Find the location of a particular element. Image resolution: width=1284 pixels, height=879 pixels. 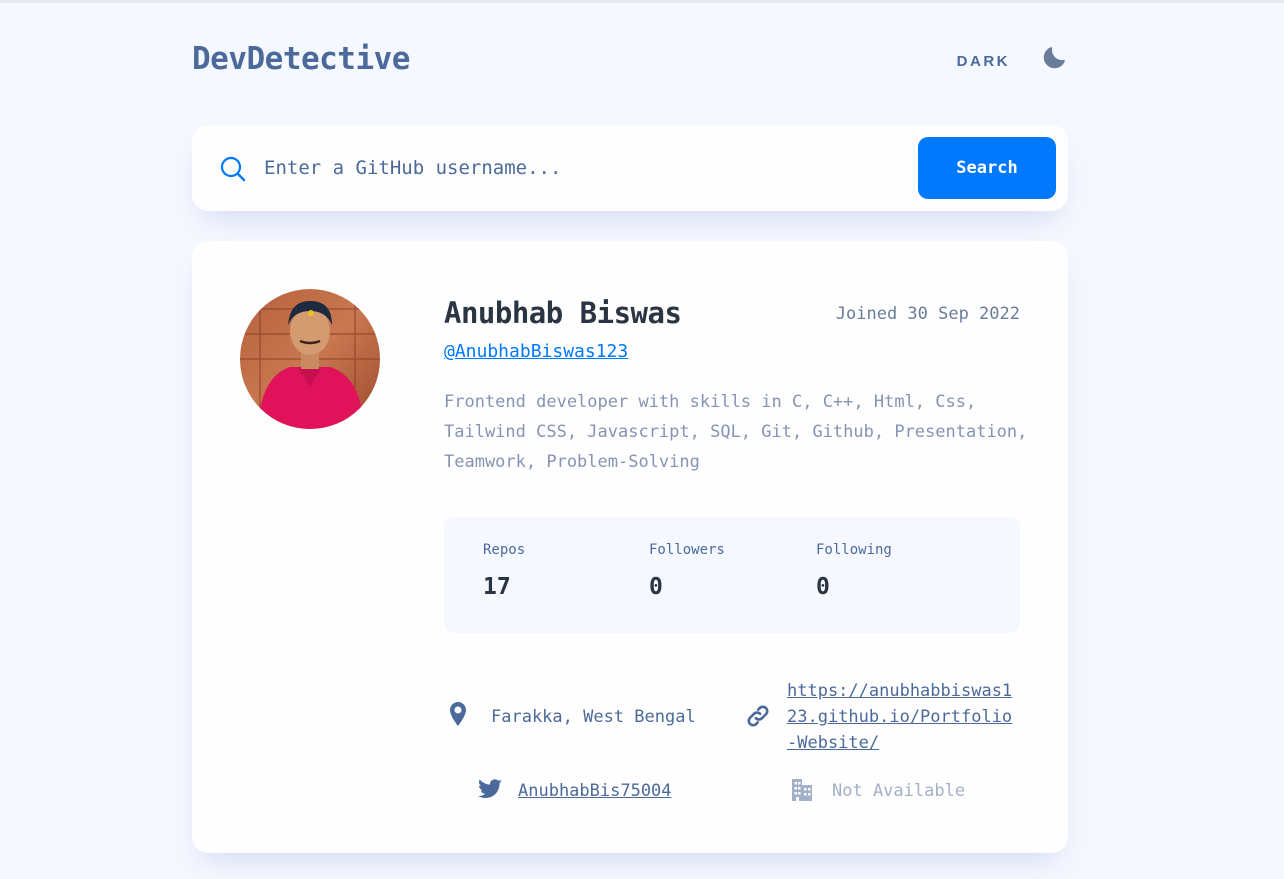

avatar-image is located at coordinates (310, 359).